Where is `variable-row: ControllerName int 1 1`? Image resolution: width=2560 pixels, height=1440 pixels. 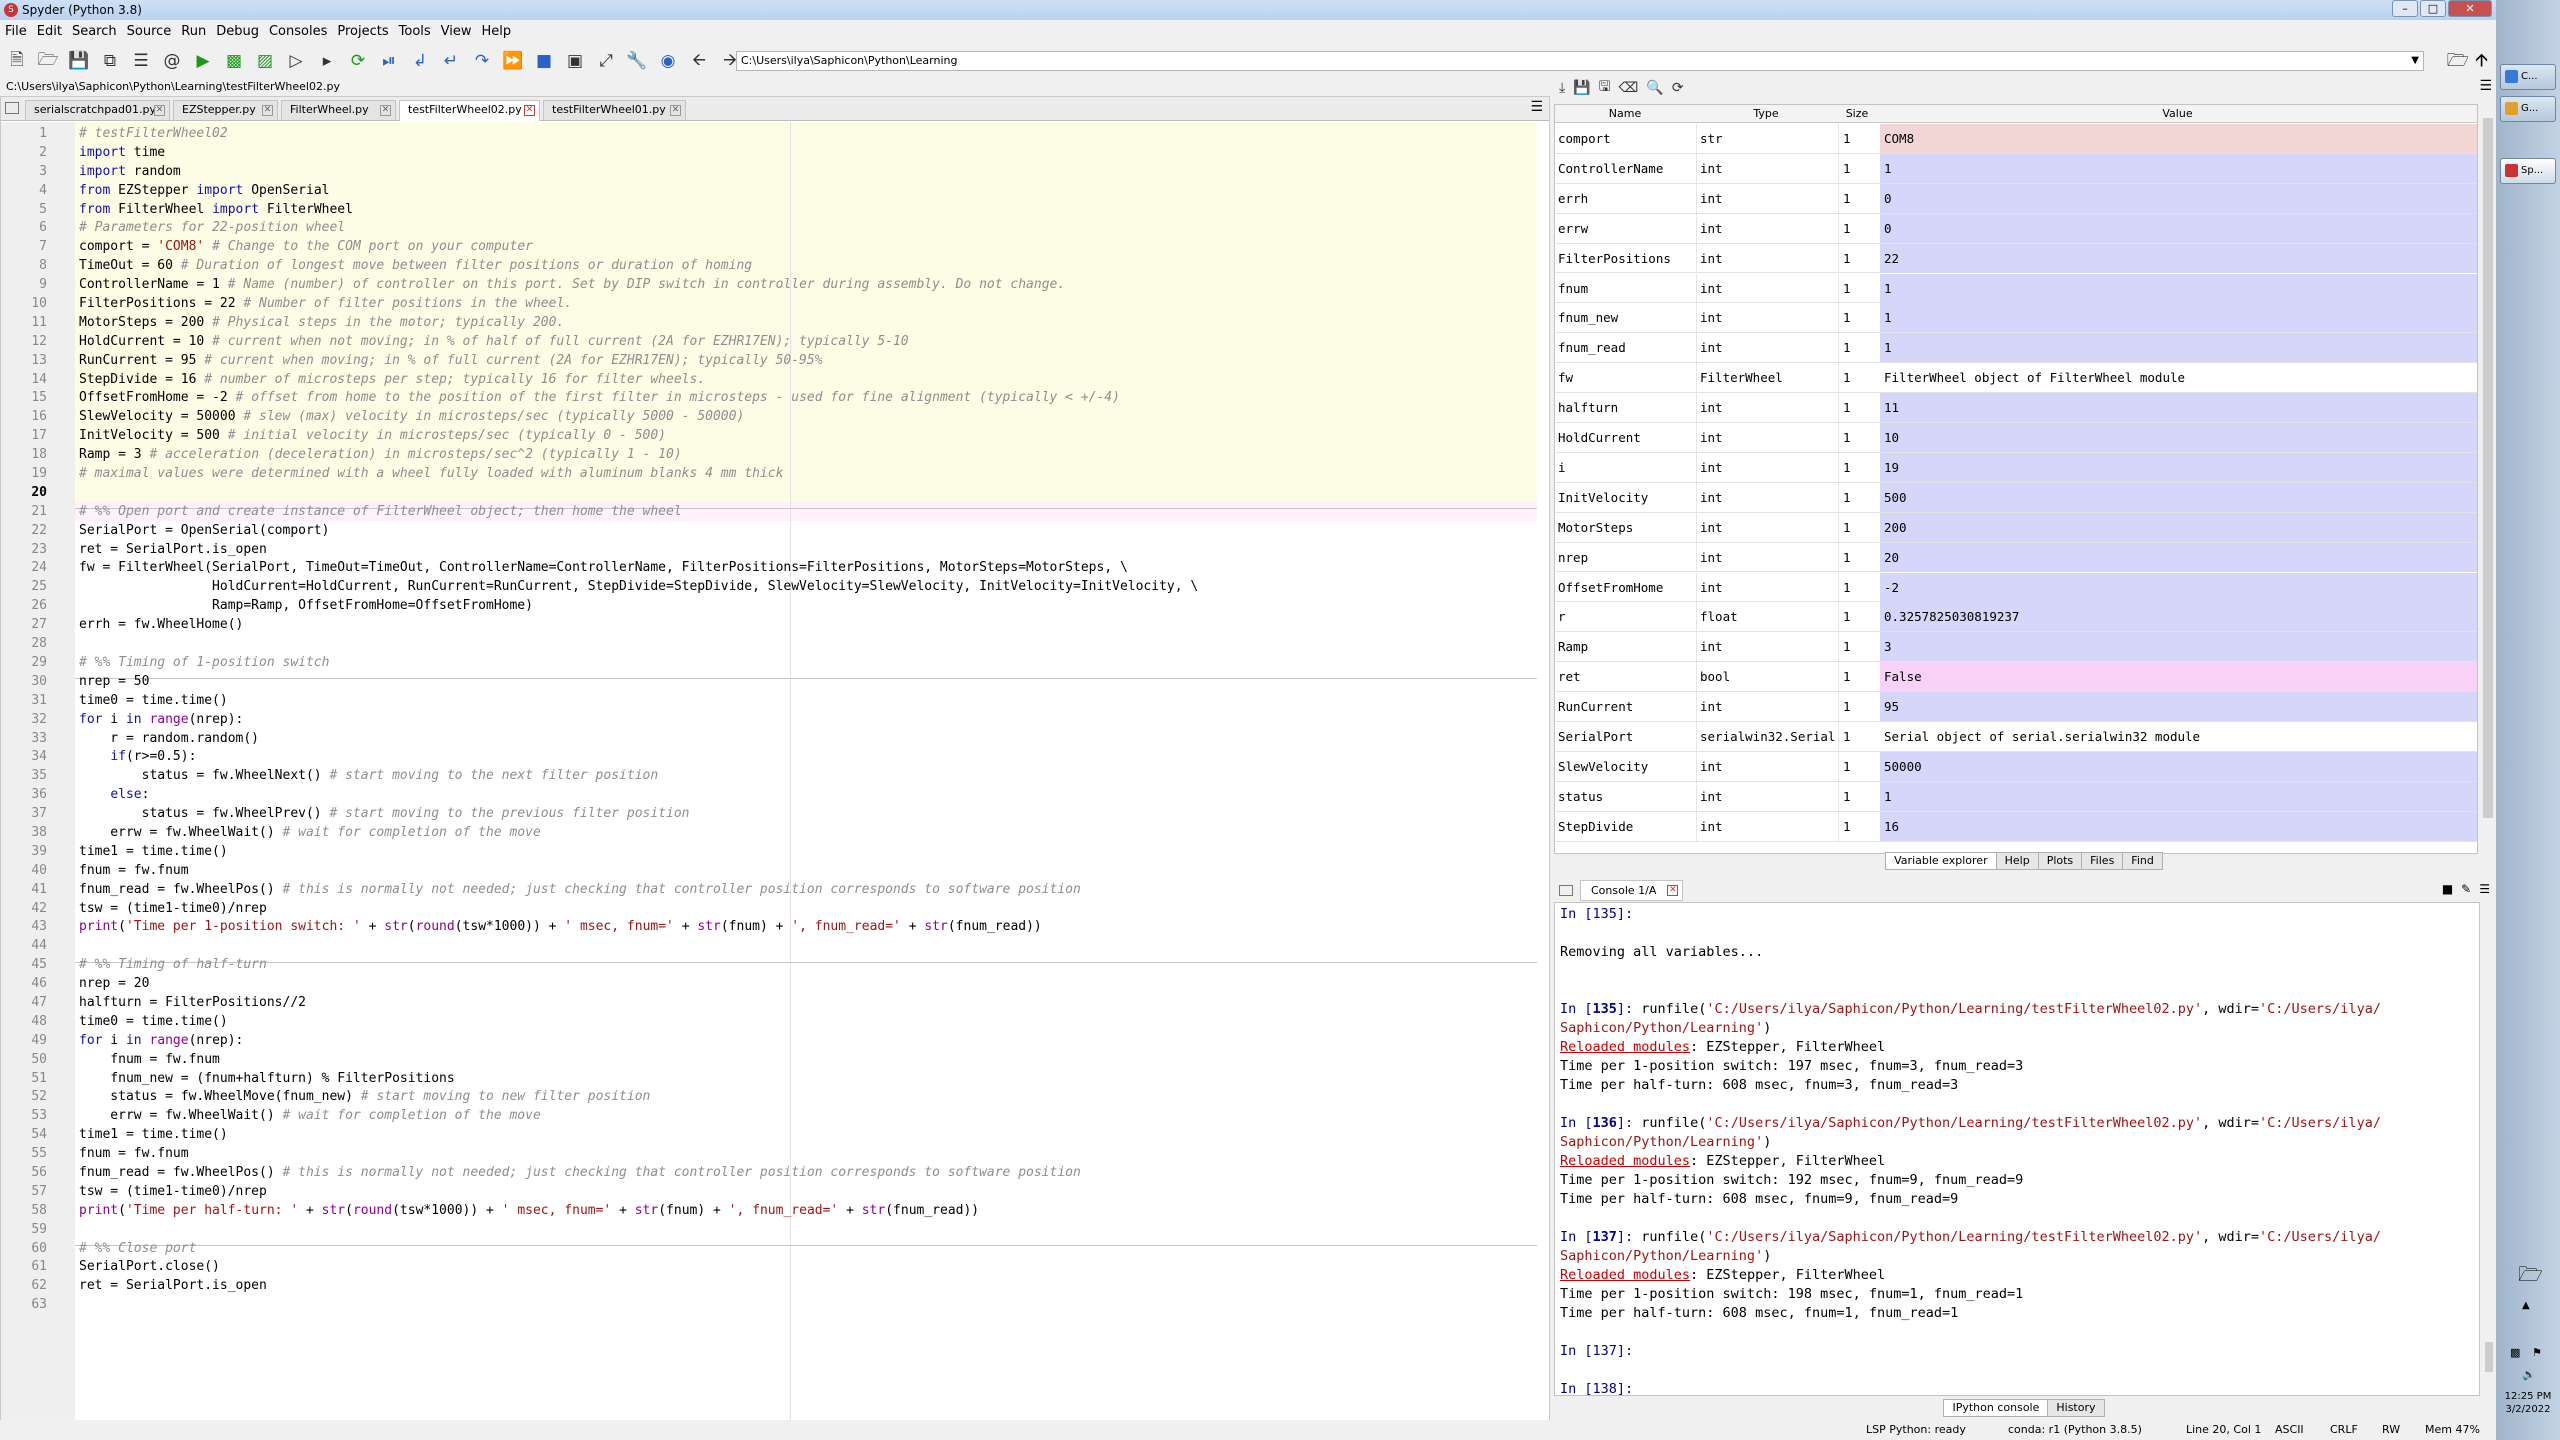 variable-row: ControllerName int 1 1 is located at coordinates (2016, 168).